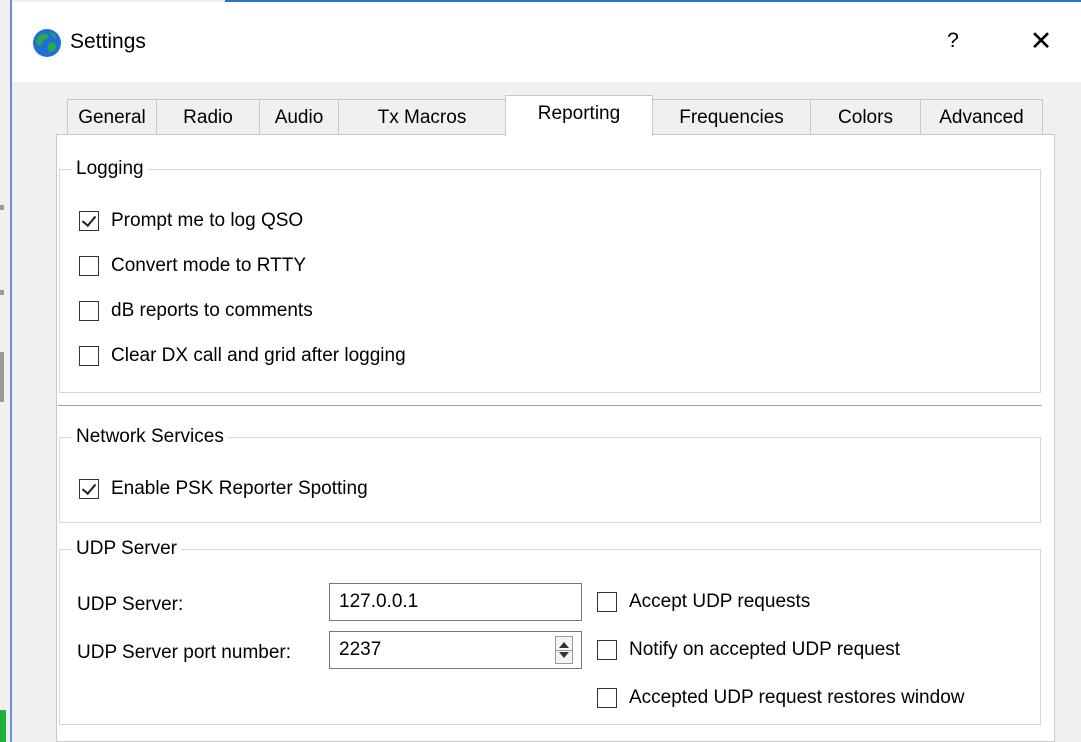 Image resolution: width=1081 pixels, height=742 pixels. What do you see at coordinates (299, 116) in the screenshot?
I see `tab-audio: Audio` at bounding box center [299, 116].